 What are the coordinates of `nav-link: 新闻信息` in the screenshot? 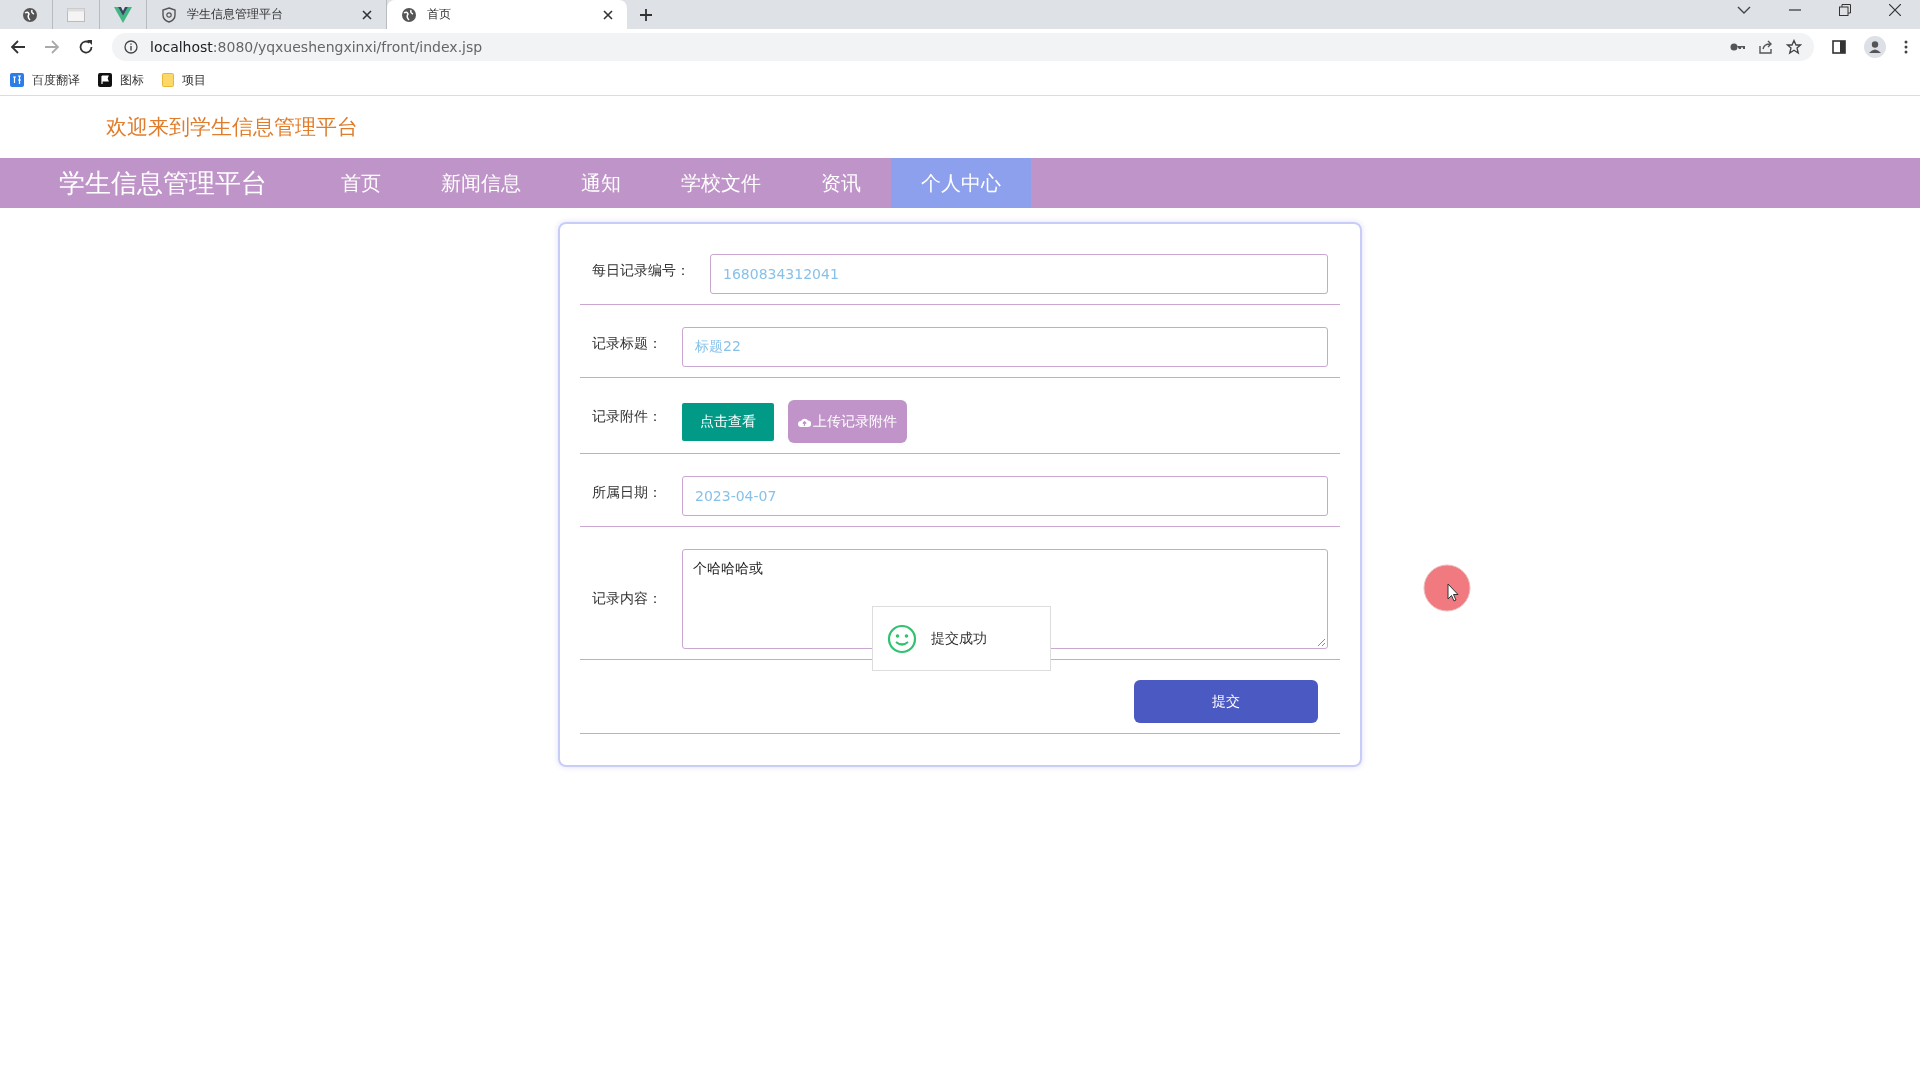 It's located at (481, 183).